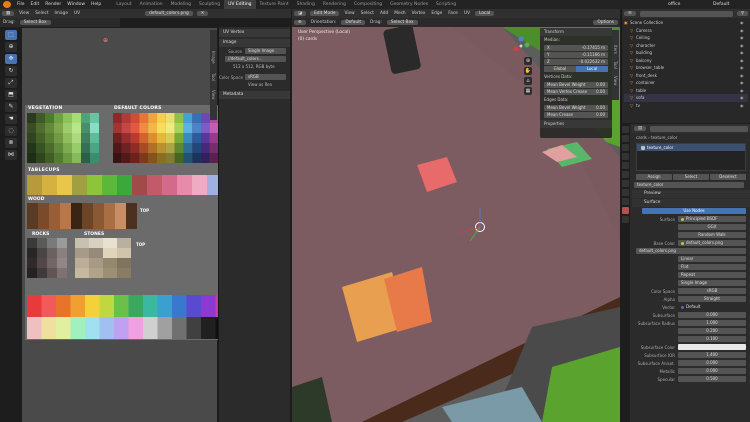  What do you see at coordinates (265, 77) in the screenshot?
I see `colorspace-dropdown: sRGB` at bounding box center [265, 77].